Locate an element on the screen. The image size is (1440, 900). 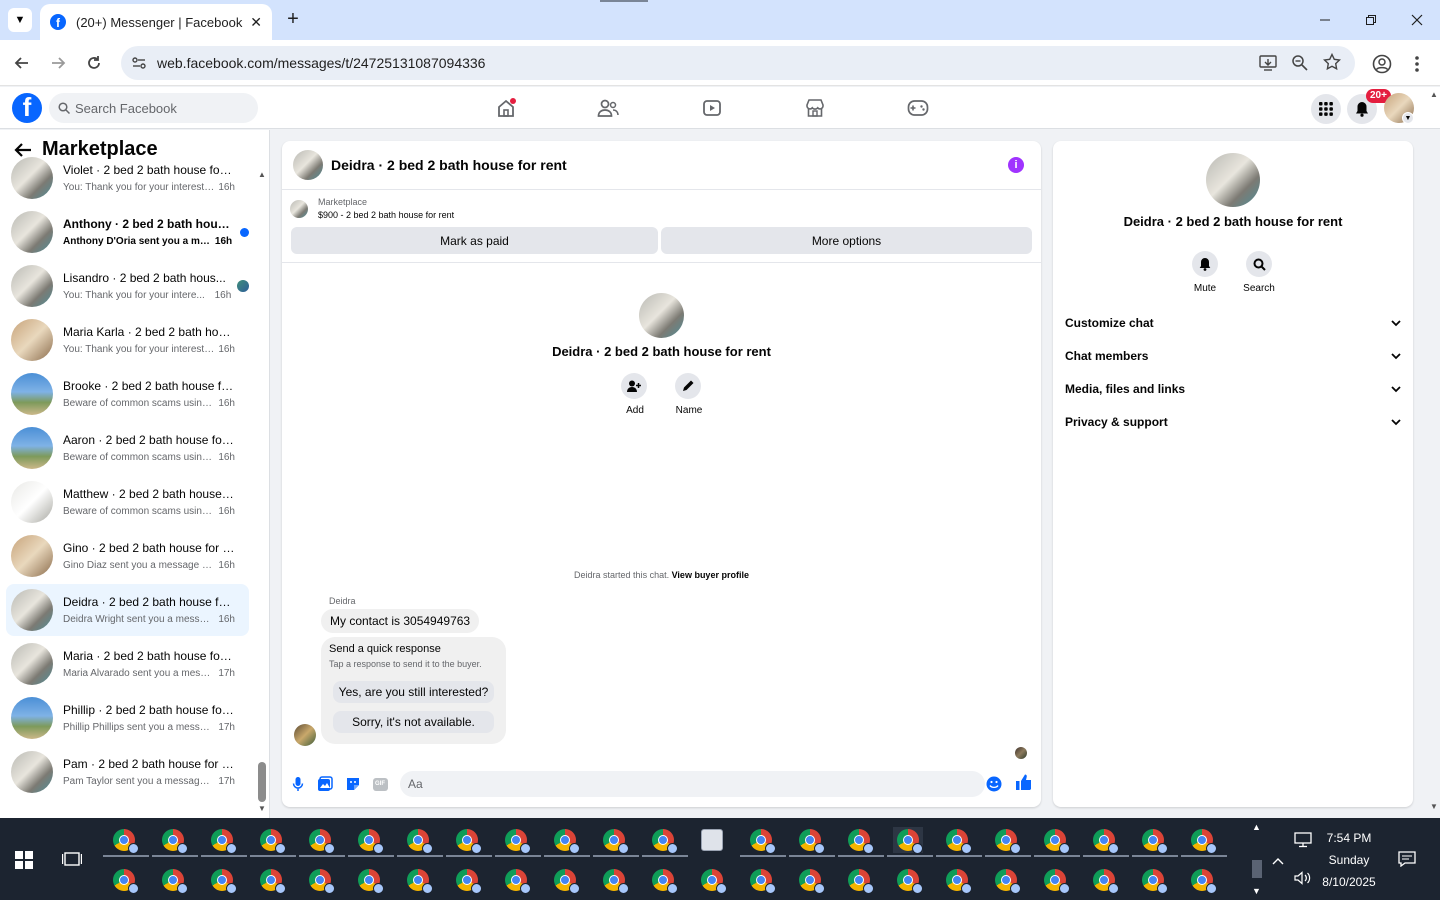
search-action: Search is located at coordinates (1259, 272).